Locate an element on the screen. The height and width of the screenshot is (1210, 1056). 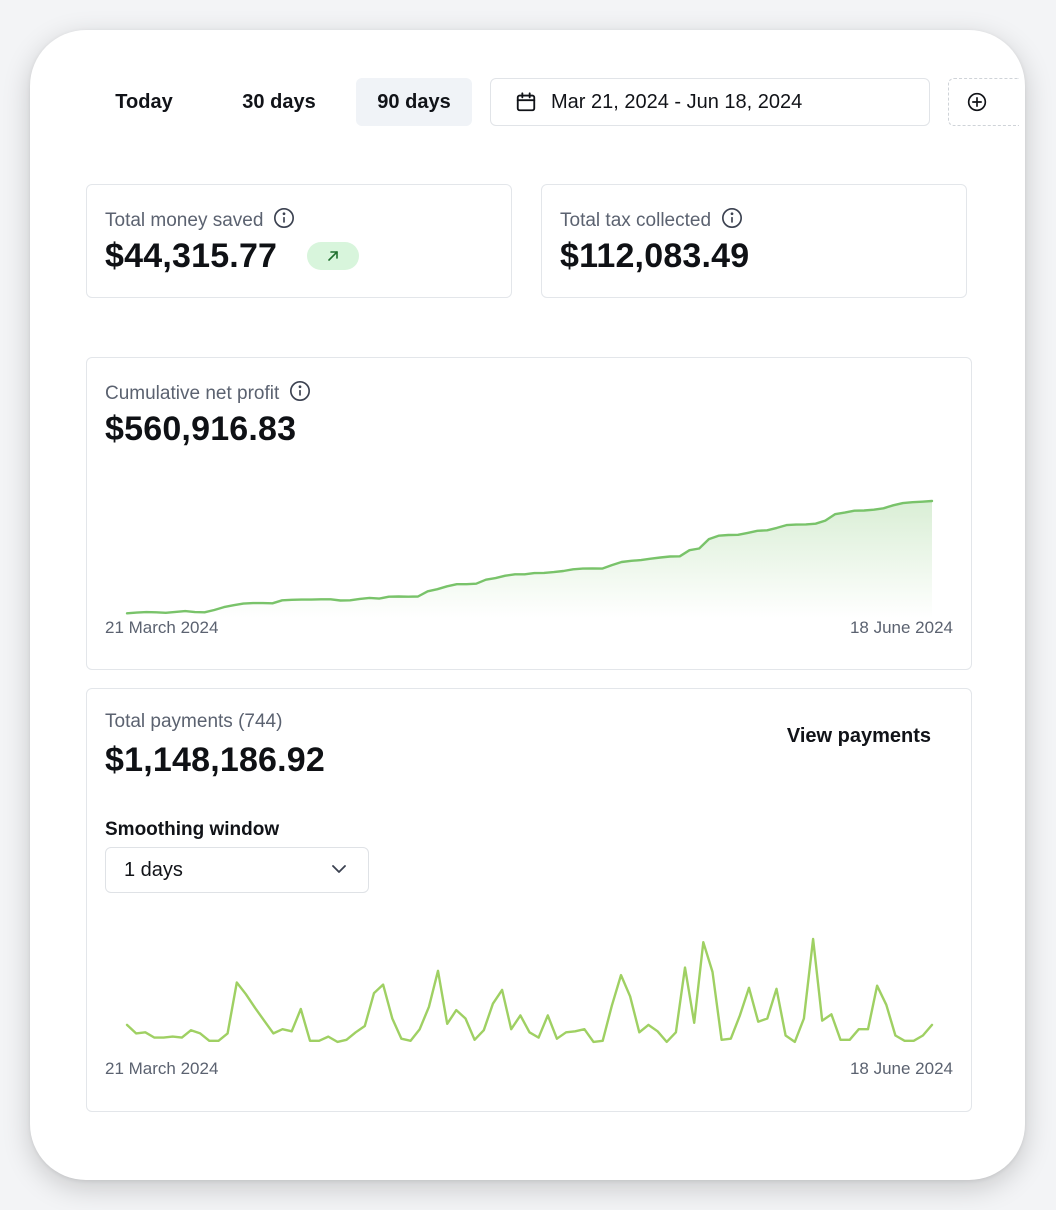
payments-line is located at coordinates (529, 990).